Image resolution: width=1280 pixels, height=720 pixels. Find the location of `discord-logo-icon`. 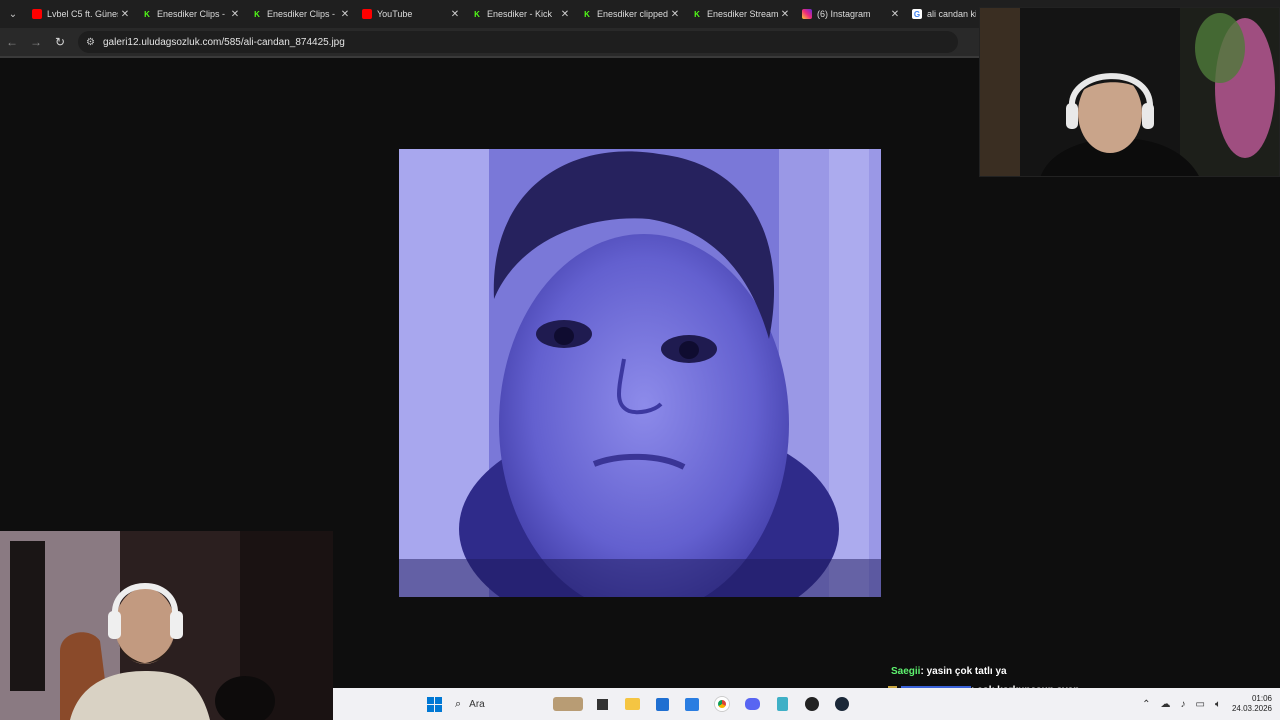

discord-logo-icon is located at coordinates (752, 704).